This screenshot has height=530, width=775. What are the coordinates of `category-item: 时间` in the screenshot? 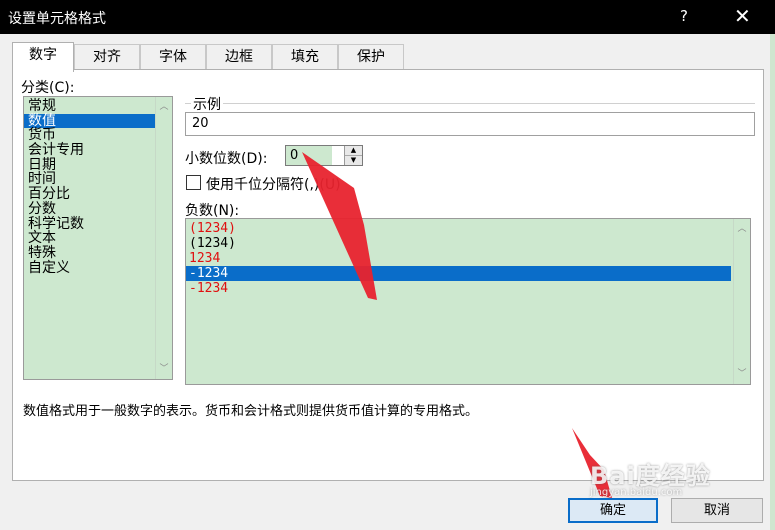 It's located at (98, 179).